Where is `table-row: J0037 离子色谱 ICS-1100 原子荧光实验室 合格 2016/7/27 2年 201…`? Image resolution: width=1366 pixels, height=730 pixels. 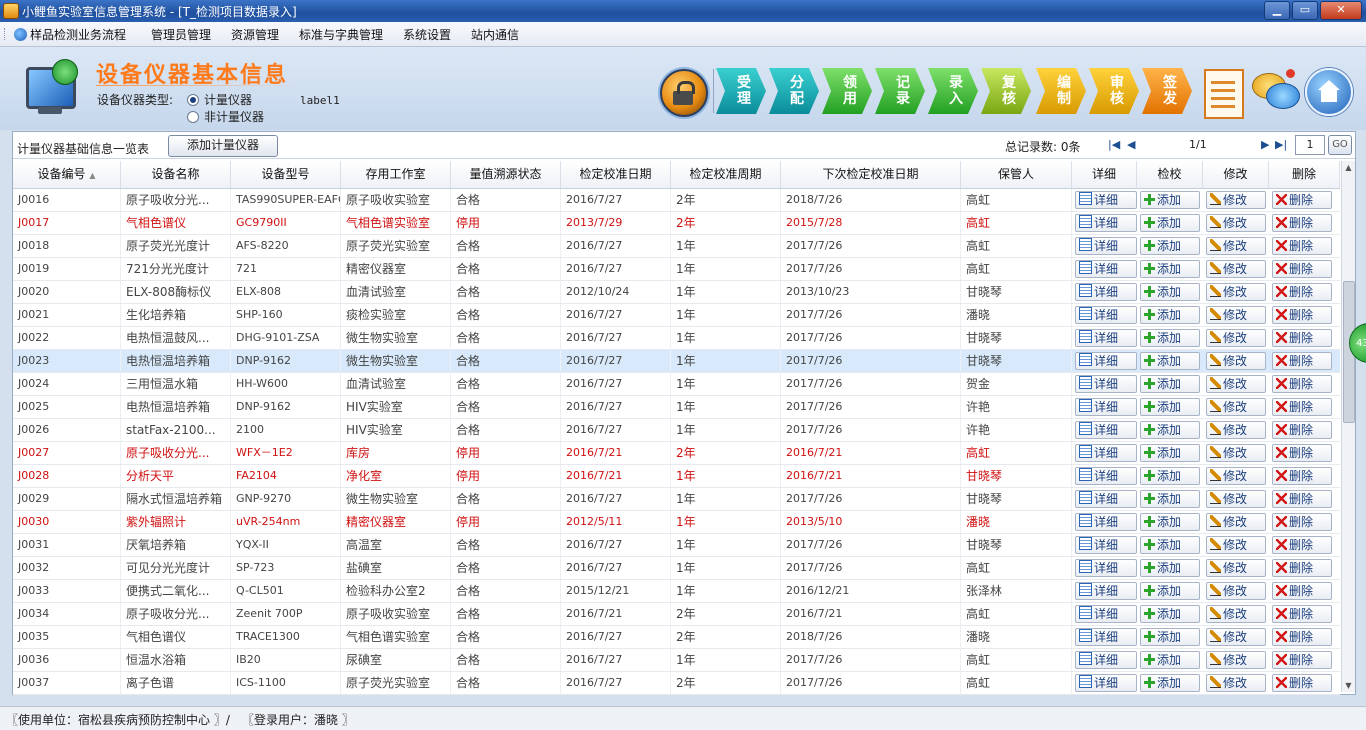
table-row: J0037 离子色谱 ICS-1100 原子荧光实验室 合格 2016/7/27 2年 201… is located at coordinates (676, 683).